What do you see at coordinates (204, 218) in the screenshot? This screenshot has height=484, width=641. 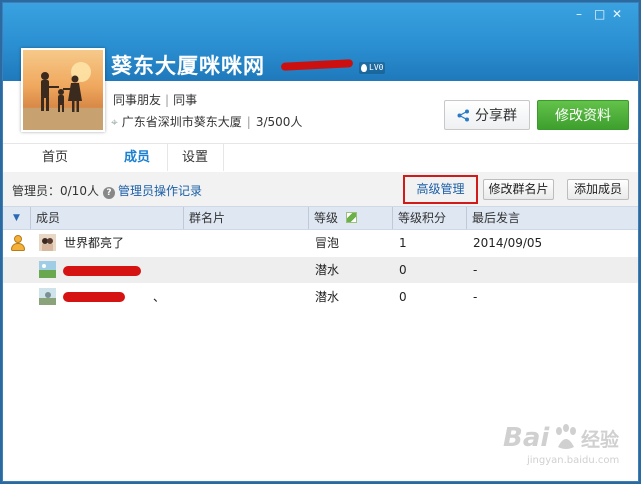 I see `column-card: 群名片` at bounding box center [204, 218].